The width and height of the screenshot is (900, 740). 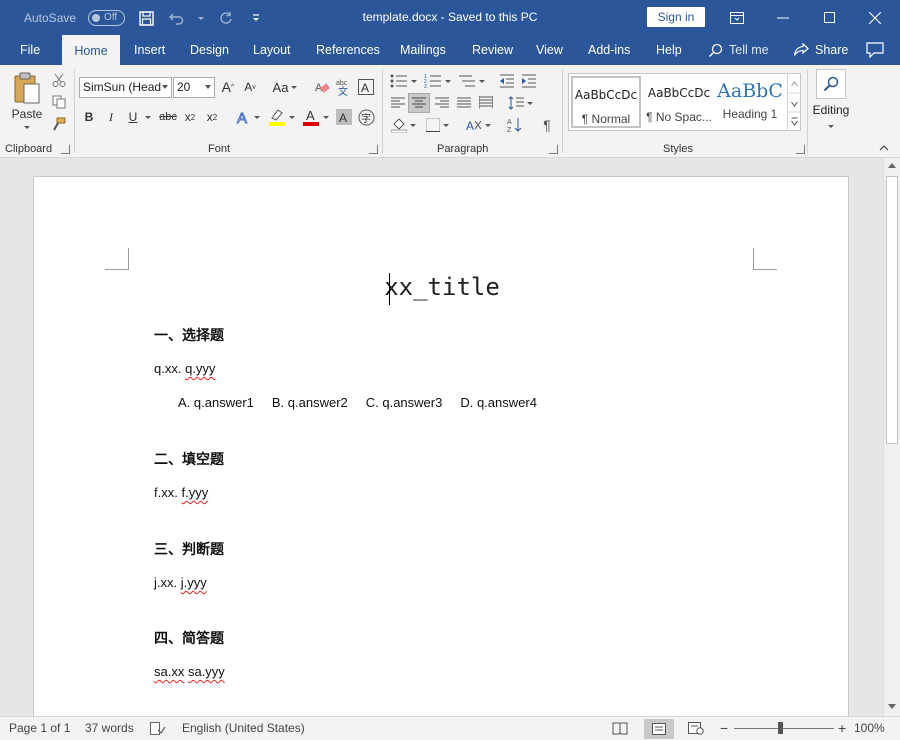 I want to click on ribbon-display-options-icon, so click(x=737, y=17).